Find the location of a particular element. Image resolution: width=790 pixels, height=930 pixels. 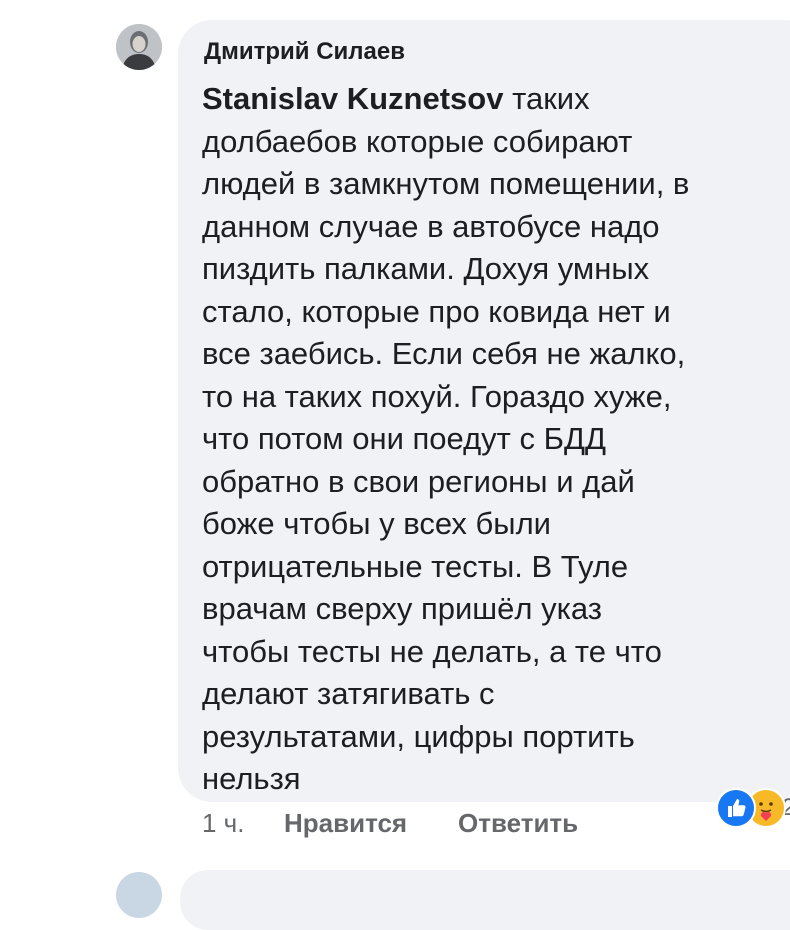

like-button: Нравится is located at coordinates (345, 823).